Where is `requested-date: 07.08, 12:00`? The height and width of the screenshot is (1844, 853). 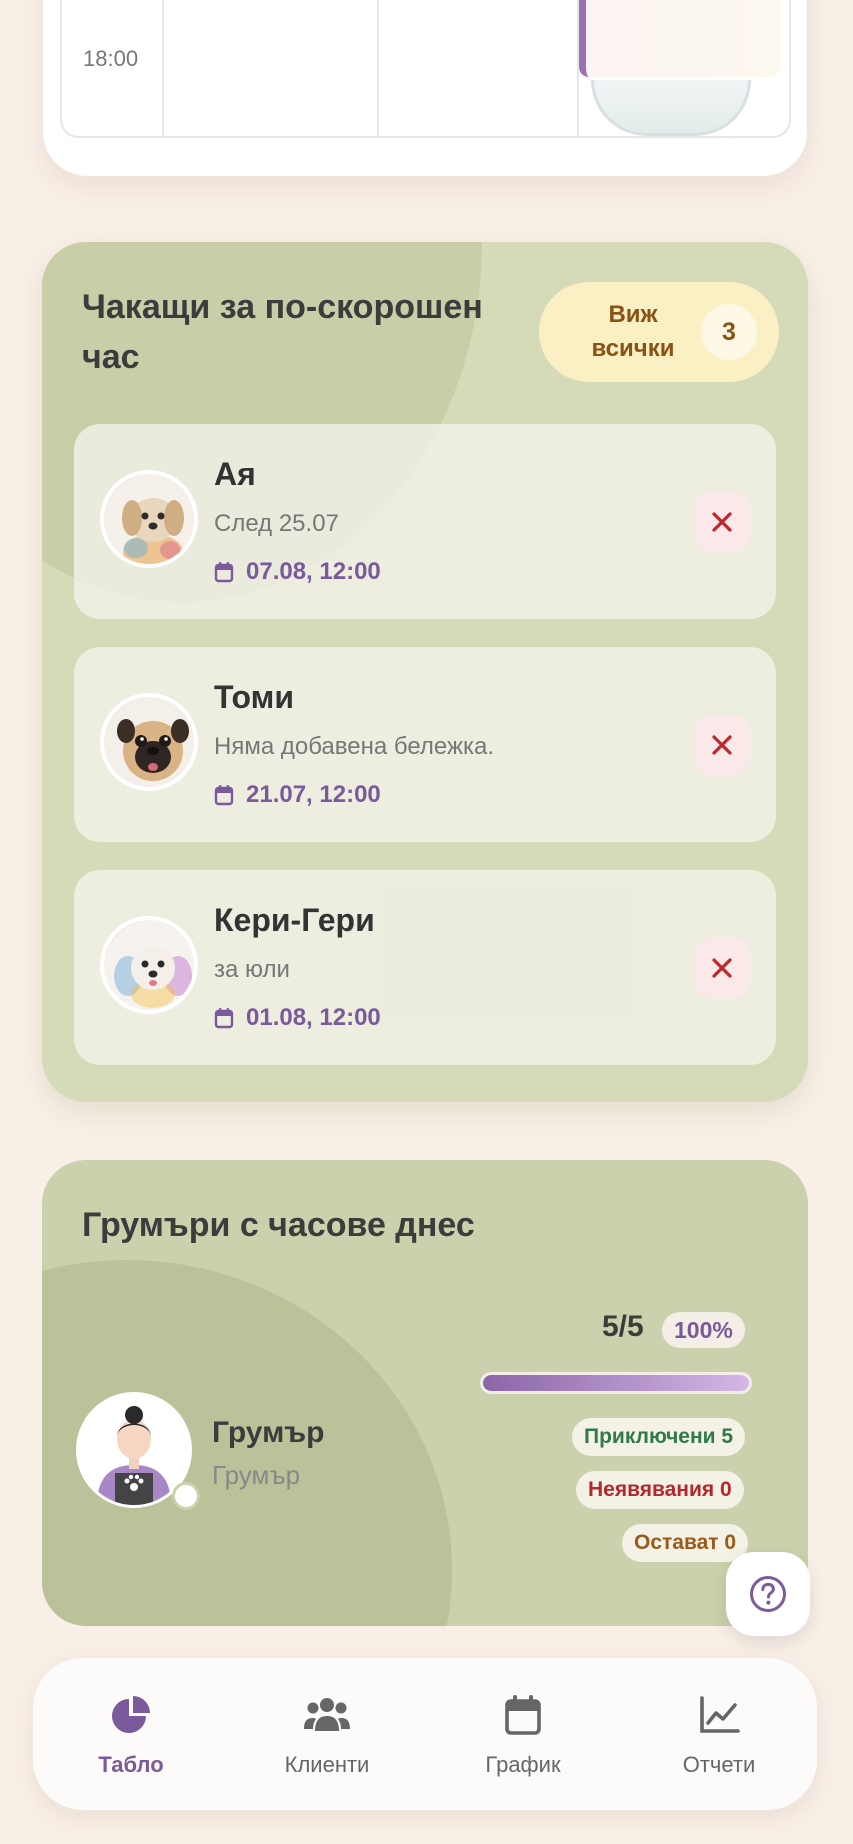 requested-date: 07.08, 12:00 is located at coordinates (297, 572).